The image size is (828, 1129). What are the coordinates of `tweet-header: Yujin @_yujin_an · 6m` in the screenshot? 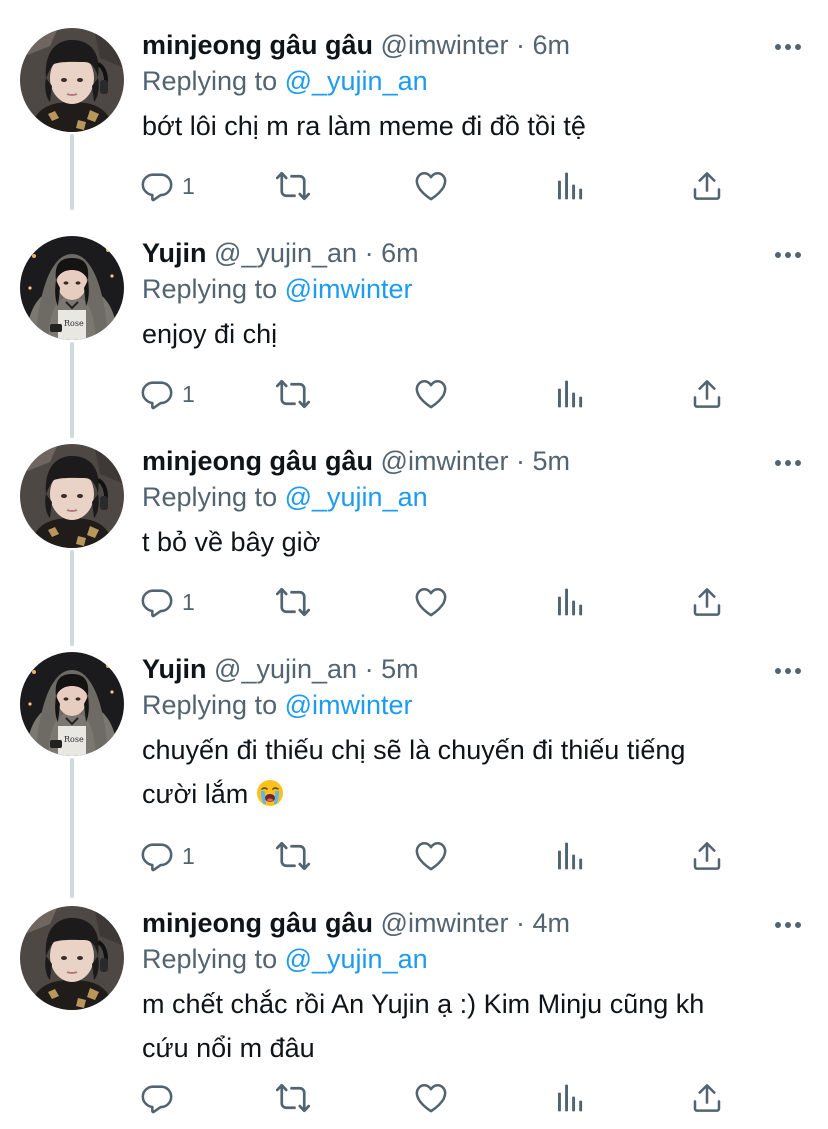 It's located at (280, 253).